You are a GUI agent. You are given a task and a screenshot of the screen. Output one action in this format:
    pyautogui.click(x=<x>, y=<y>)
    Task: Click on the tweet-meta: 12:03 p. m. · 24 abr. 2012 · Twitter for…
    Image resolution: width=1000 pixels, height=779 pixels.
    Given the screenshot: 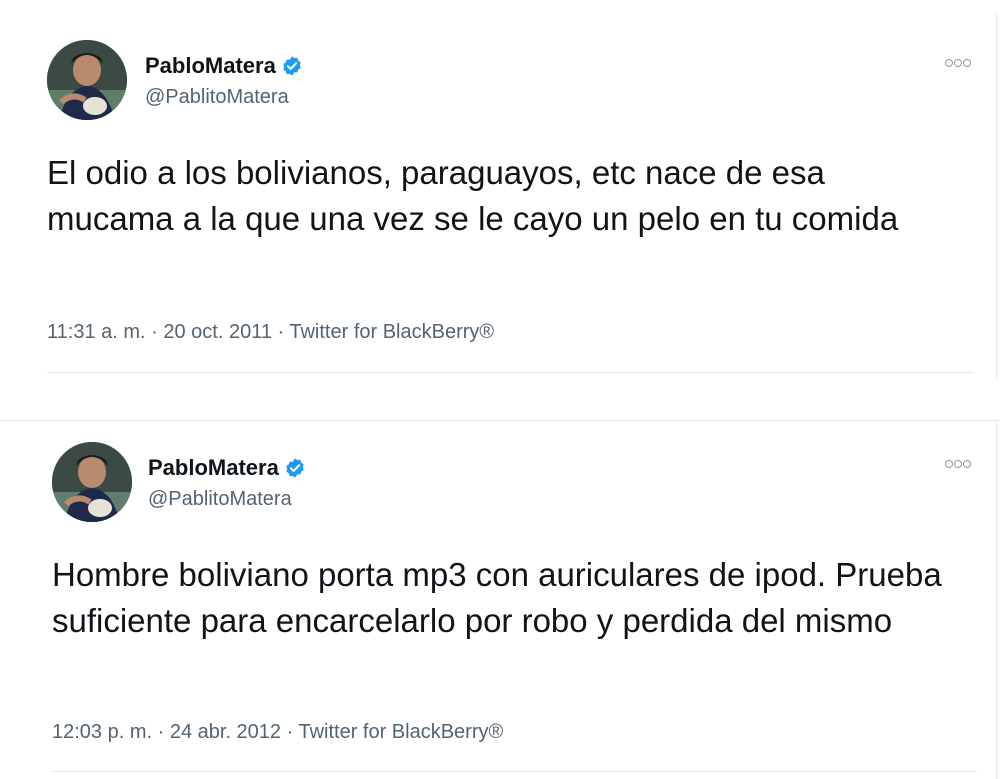 What is the action you would take?
    pyautogui.click(x=277, y=732)
    